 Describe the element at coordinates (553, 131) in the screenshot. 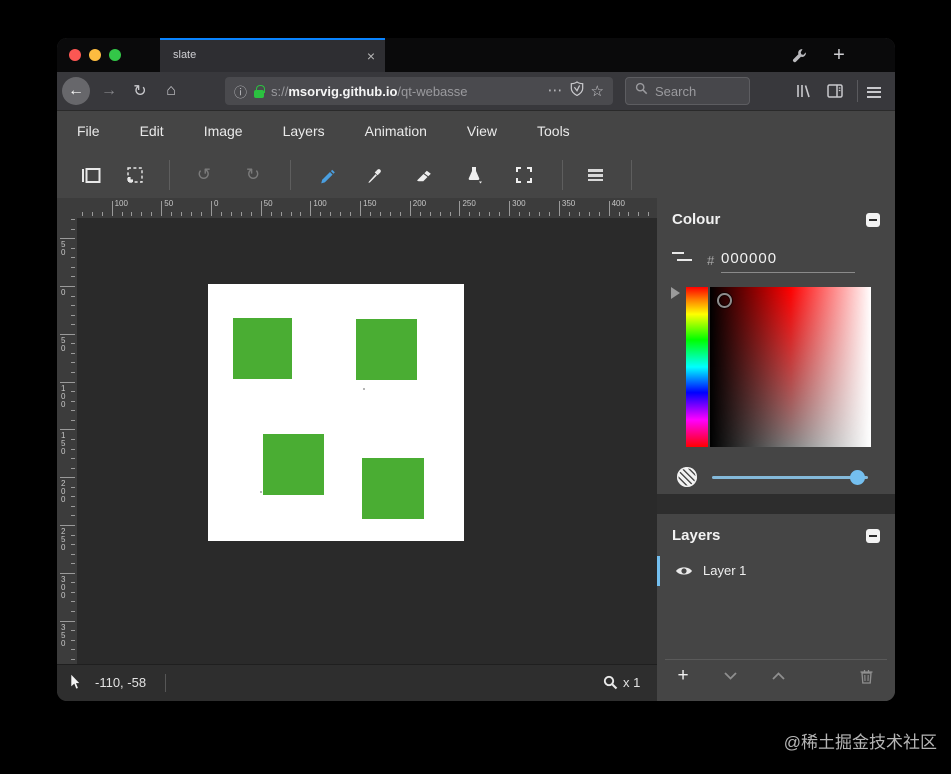

I see `menu-item-tools: Tools` at that location.